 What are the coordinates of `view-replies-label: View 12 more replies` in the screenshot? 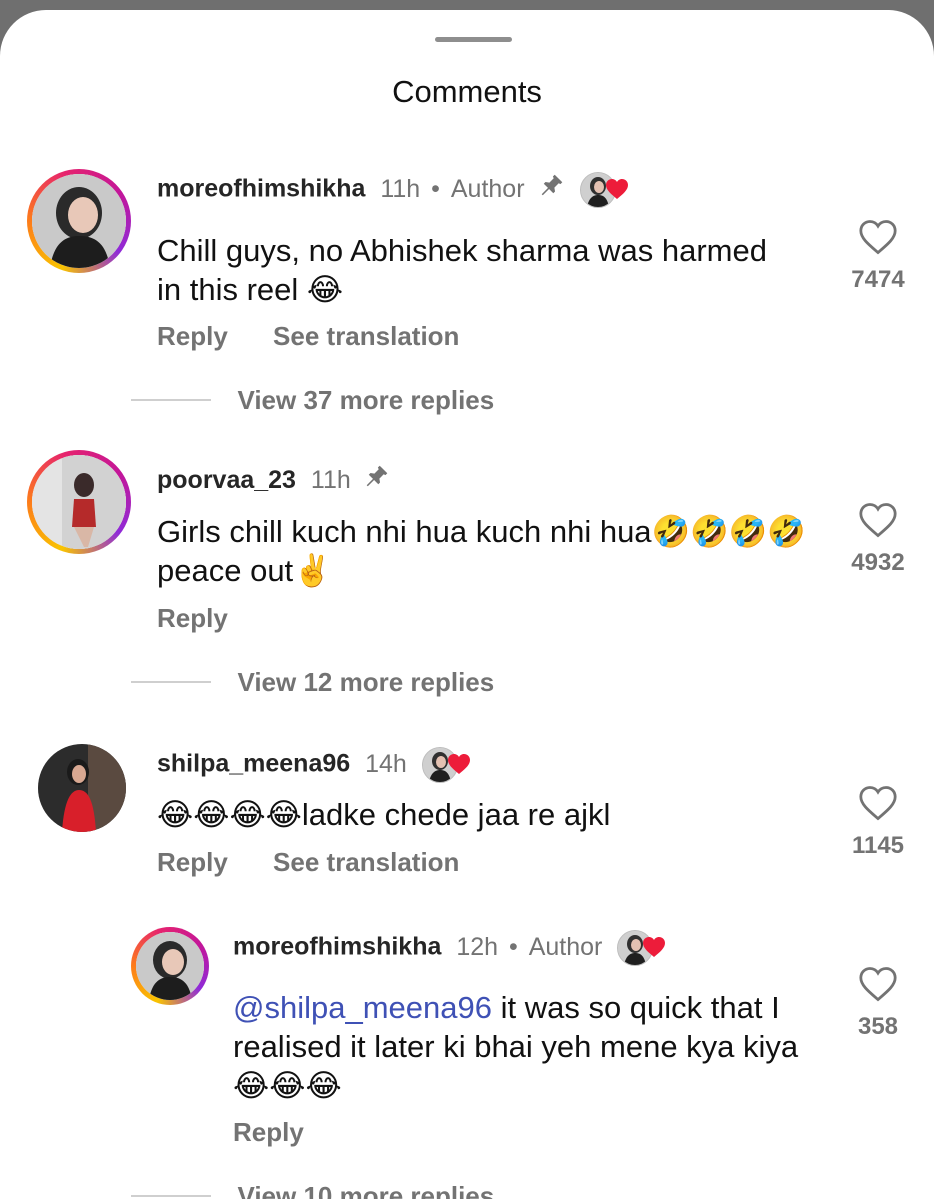 It's located at (366, 682).